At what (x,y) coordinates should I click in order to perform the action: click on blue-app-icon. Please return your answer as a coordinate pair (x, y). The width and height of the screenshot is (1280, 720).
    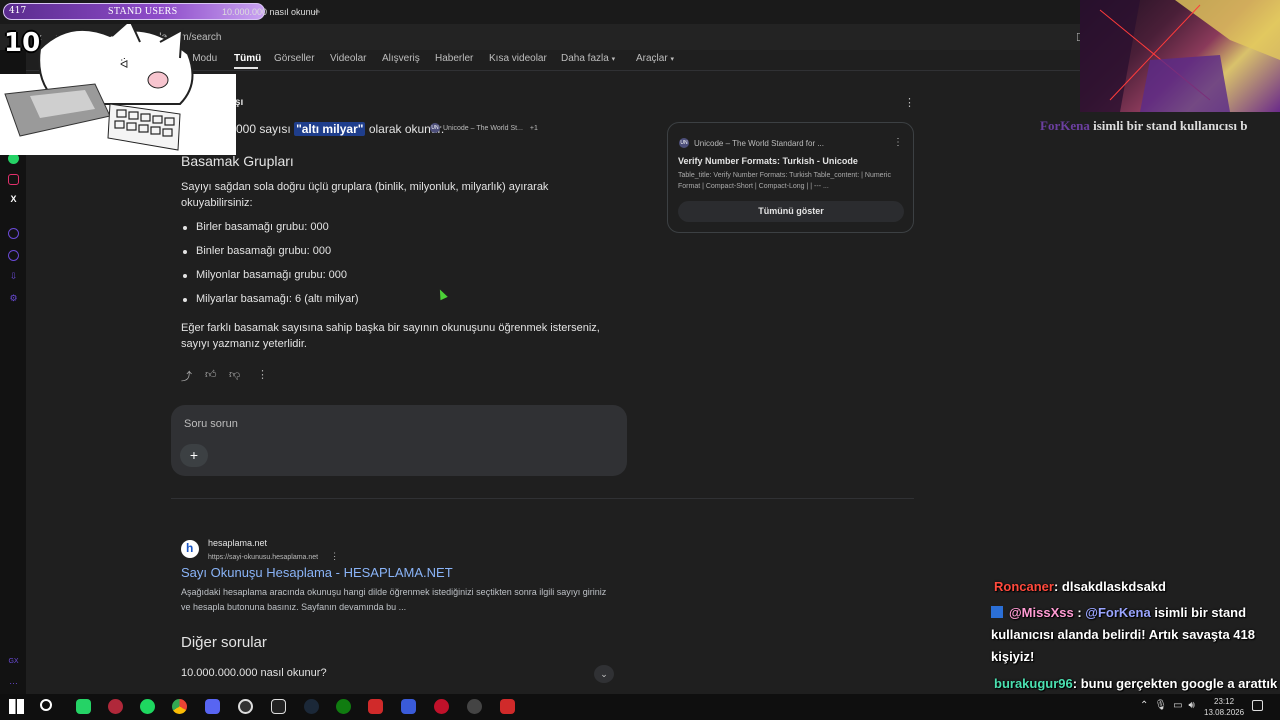
    Looking at the image, I should click on (408, 706).